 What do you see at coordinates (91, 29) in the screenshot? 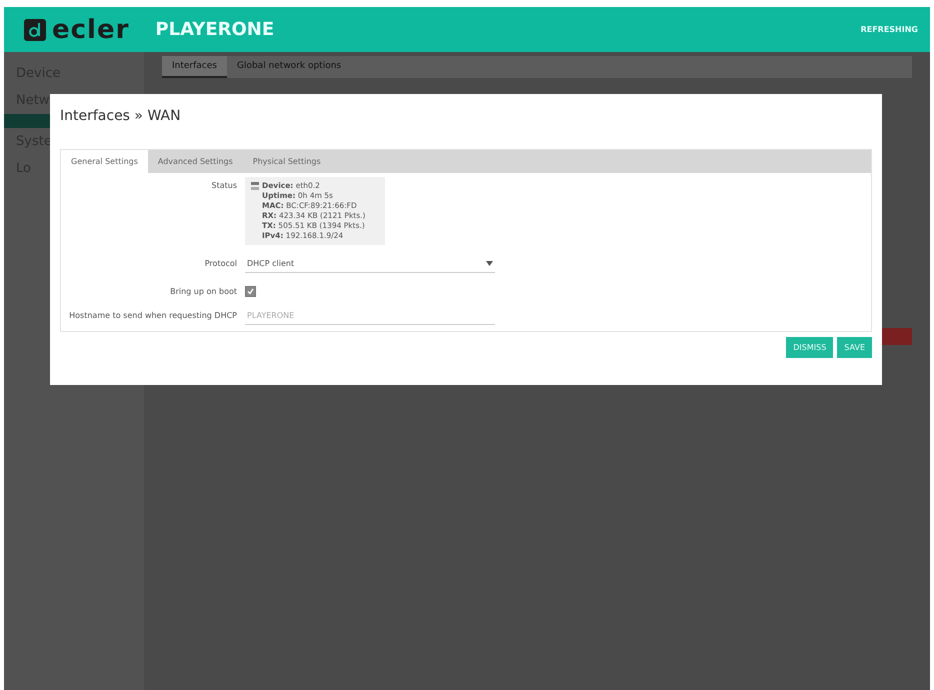
I see `logo-text: ecler` at bounding box center [91, 29].